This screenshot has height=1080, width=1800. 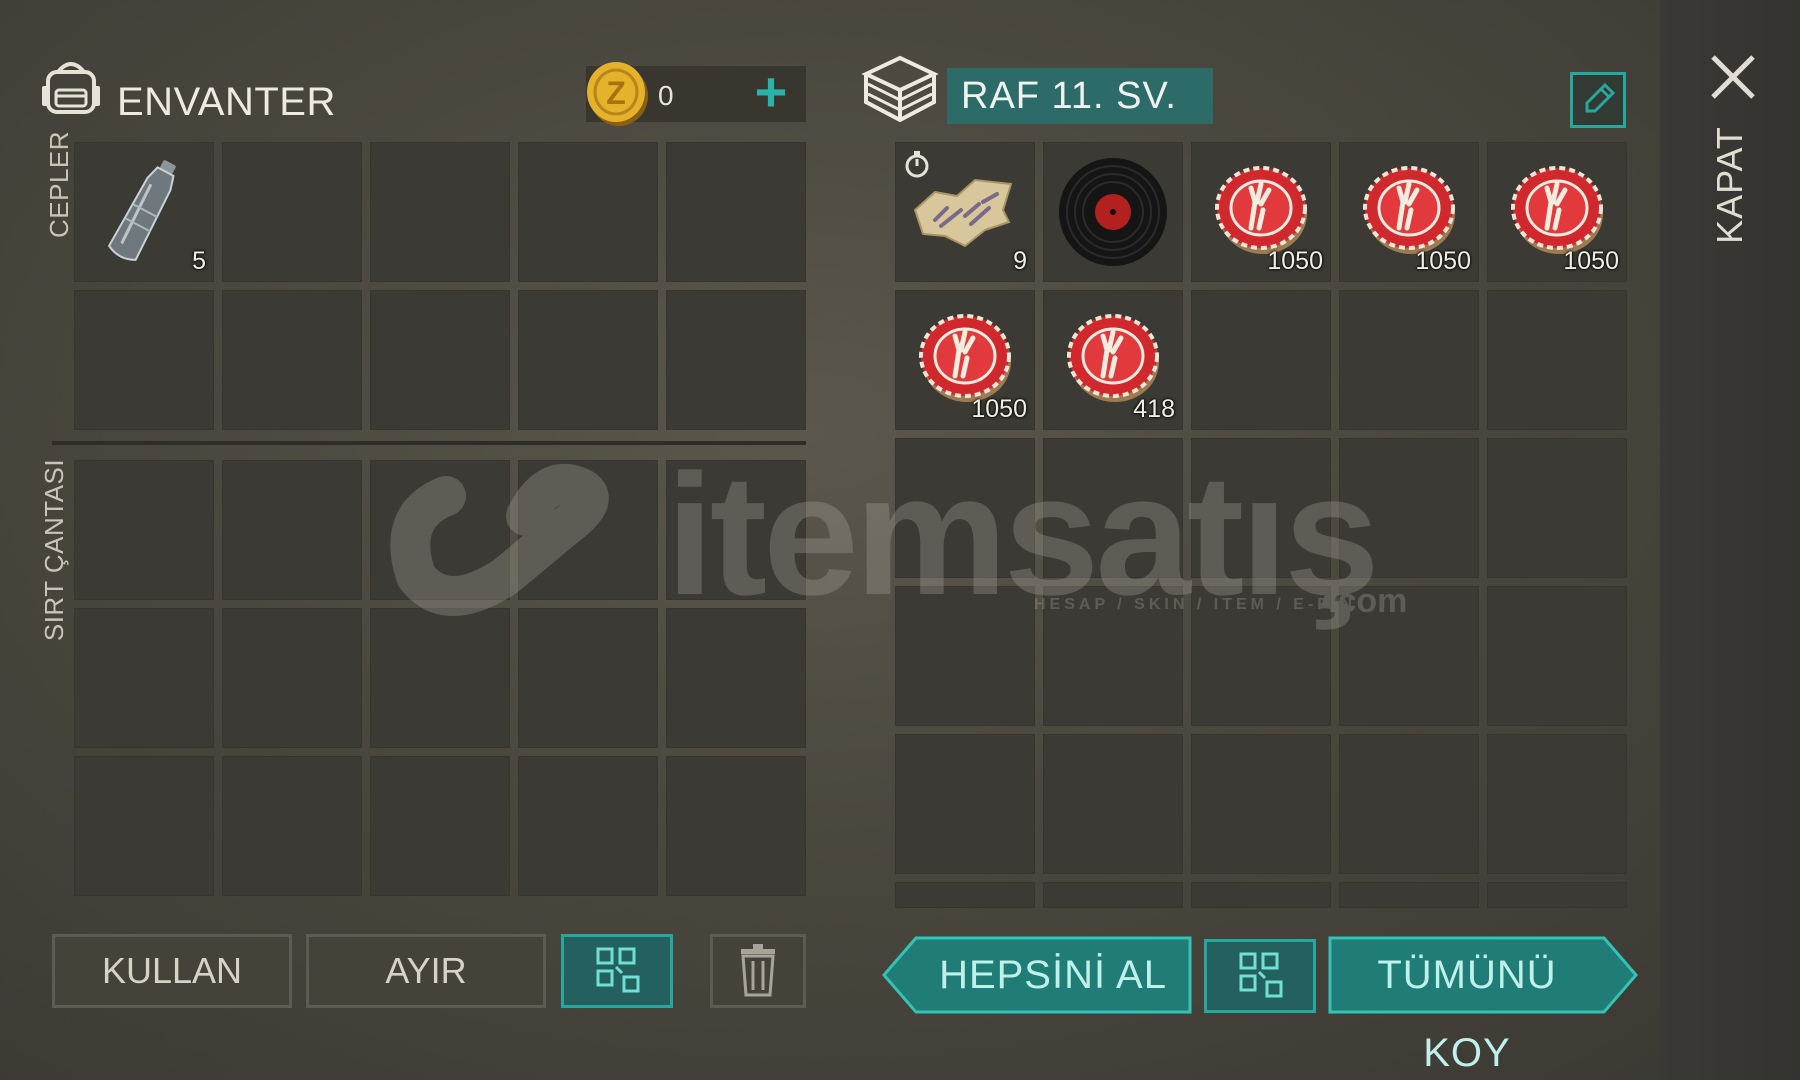 I want to click on sort-inventory-button, so click(x=617, y=971).